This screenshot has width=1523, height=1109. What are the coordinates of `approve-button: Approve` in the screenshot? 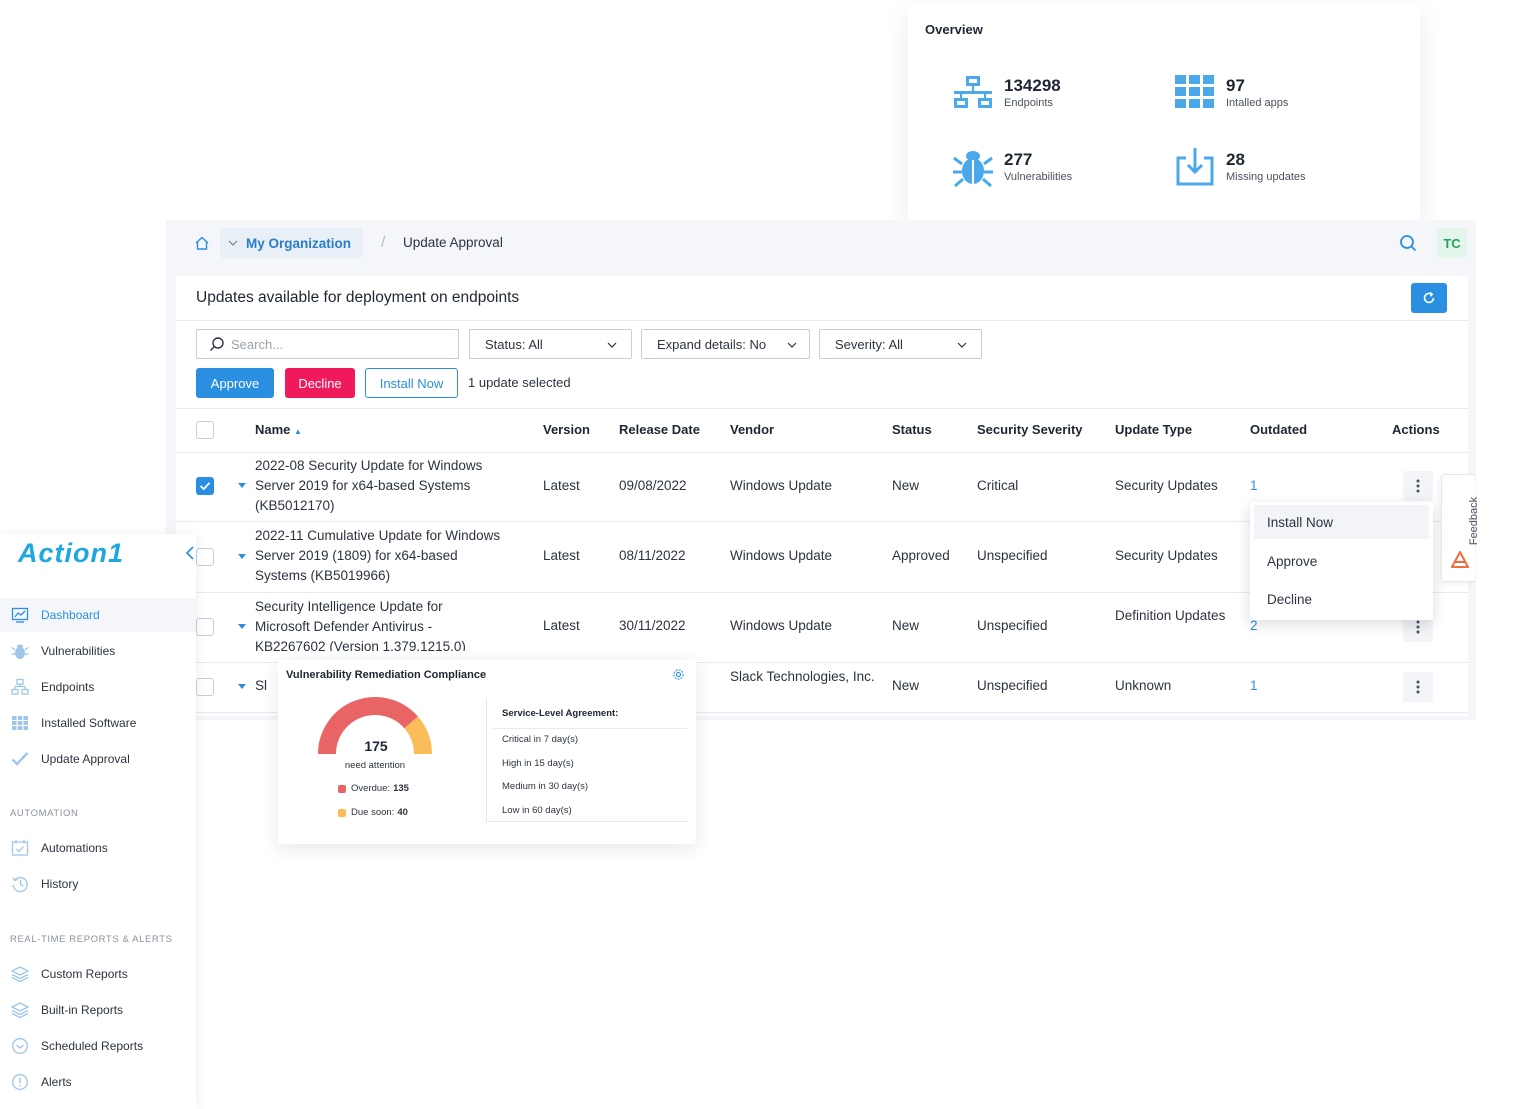 It's located at (235, 383).